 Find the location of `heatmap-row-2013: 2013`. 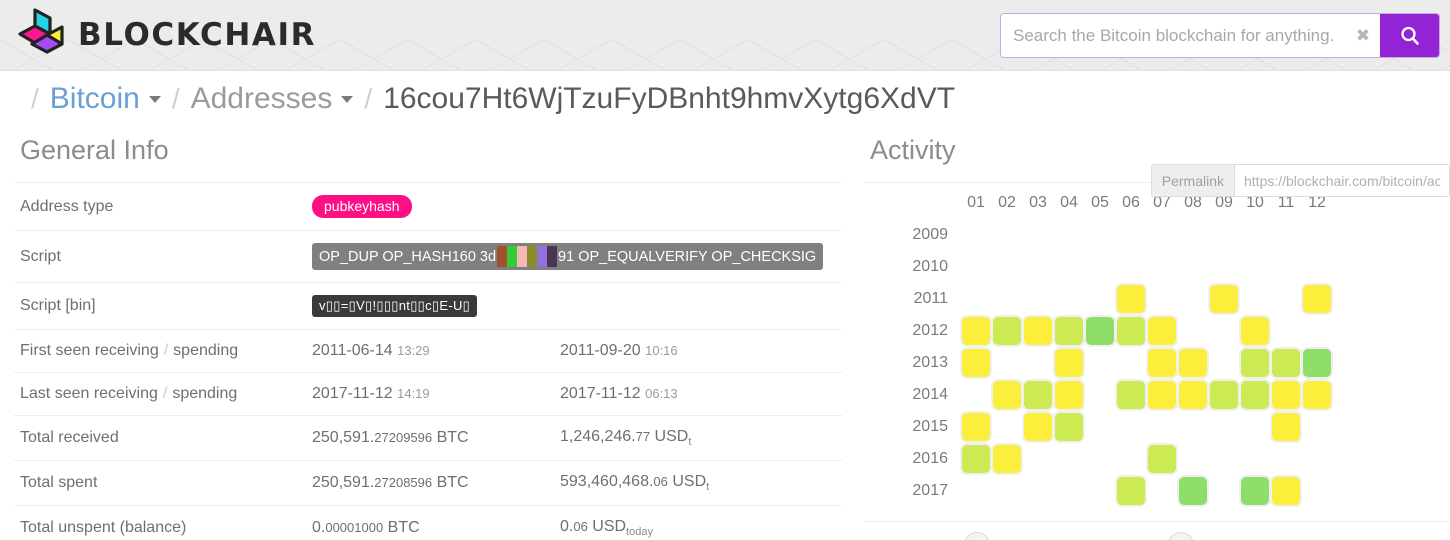

heatmap-row-2013: 2013 is located at coordinates (1157, 363).